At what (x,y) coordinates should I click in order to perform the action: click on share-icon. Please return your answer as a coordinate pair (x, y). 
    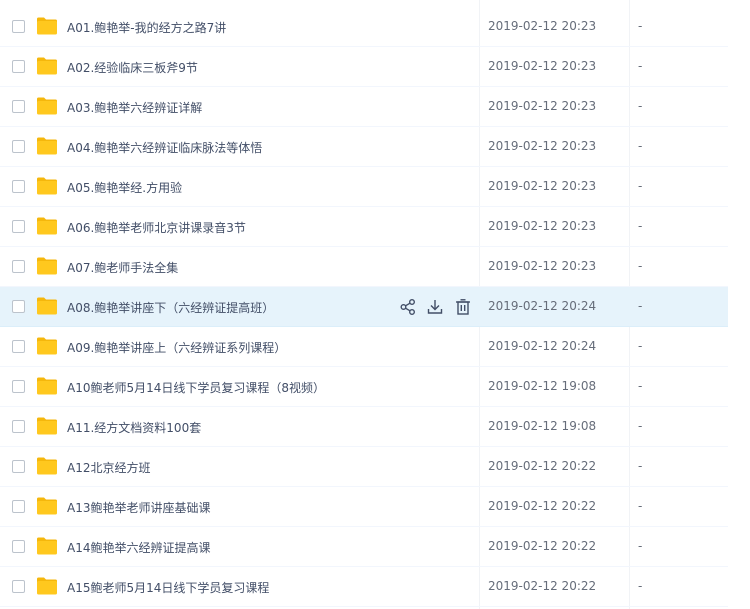
    Looking at the image, I should click on (408, 307).